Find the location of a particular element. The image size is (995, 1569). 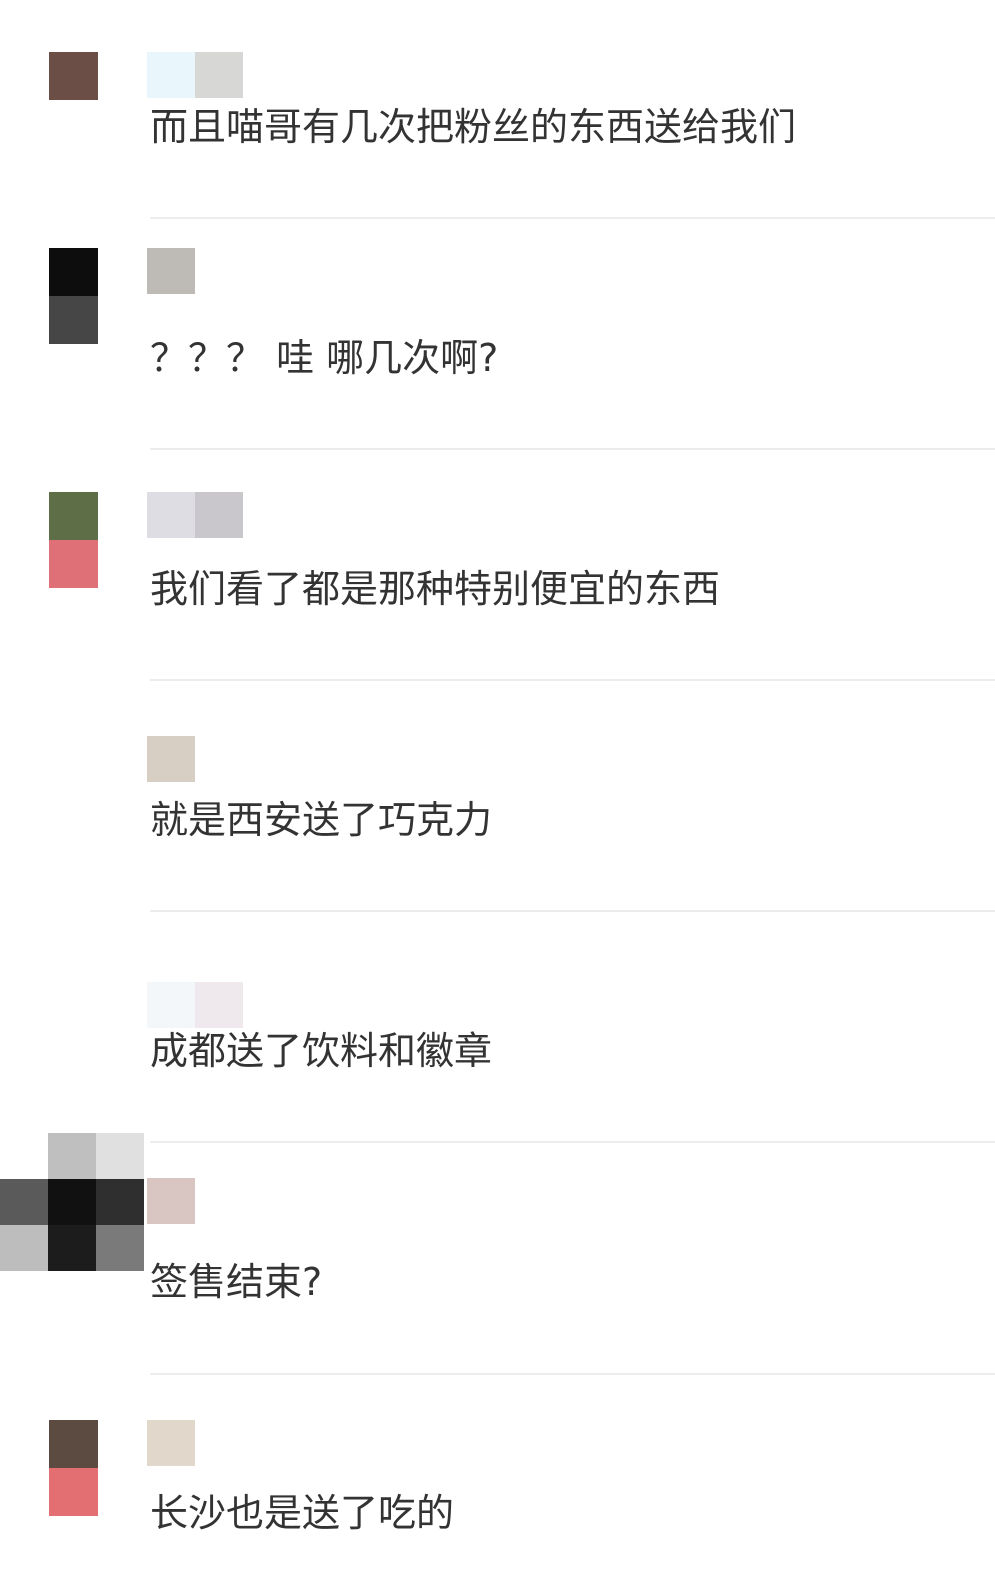

comment-text: 而且喵哥有几次把粉丝的东西送给我们 is located at coordinates (473, 127).